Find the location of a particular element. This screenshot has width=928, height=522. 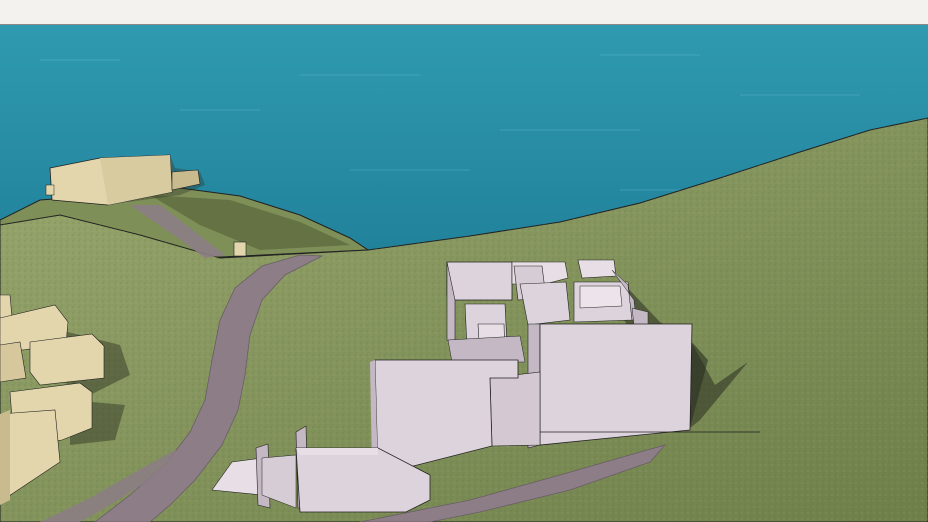

sky is located at coordinates (464, 13).